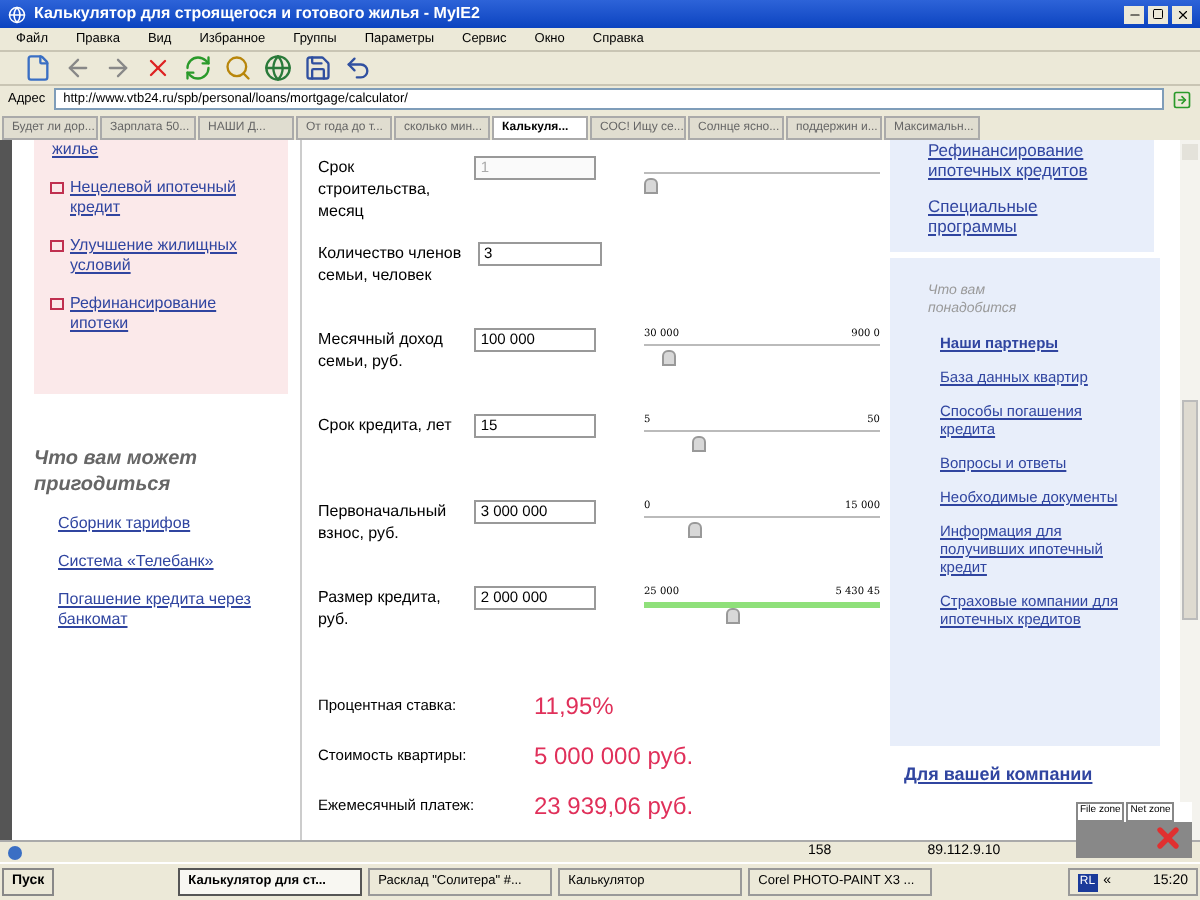  Describe the element at coordinates (17, 14) in the screenshot. I see `app-icon` at that location.